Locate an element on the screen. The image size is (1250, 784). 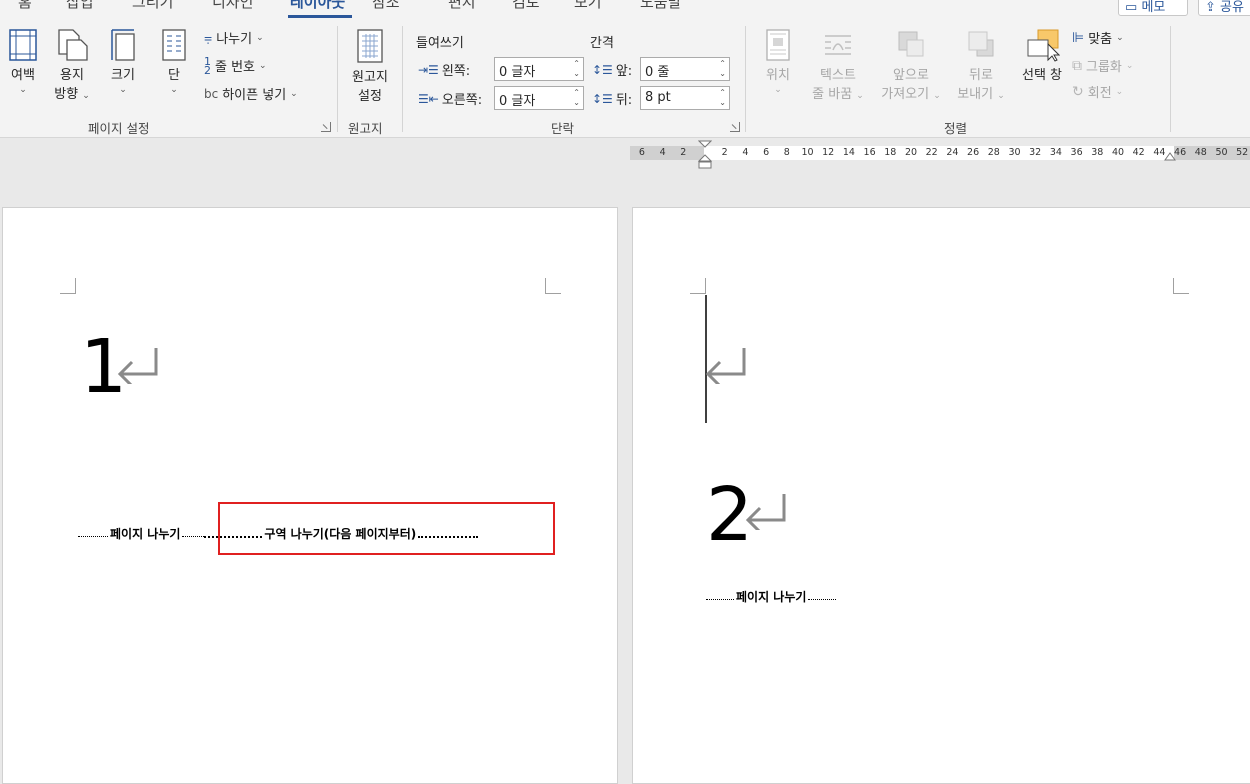
columns-button: 단 ⌄ is located at coordinates (174, 61).